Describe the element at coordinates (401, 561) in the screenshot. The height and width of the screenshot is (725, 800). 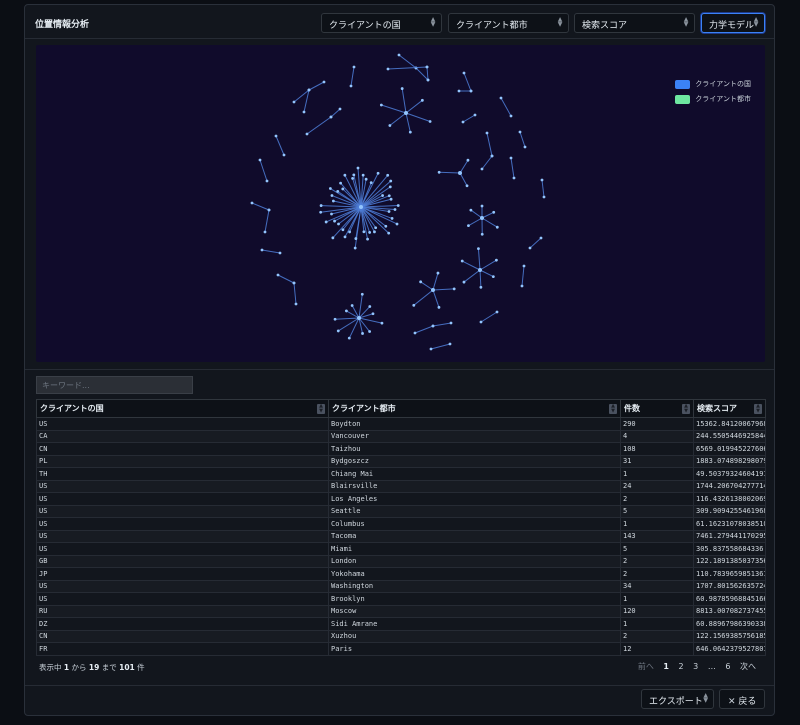
I see `table-row: GB London 2 122.18913850373565` at that location.